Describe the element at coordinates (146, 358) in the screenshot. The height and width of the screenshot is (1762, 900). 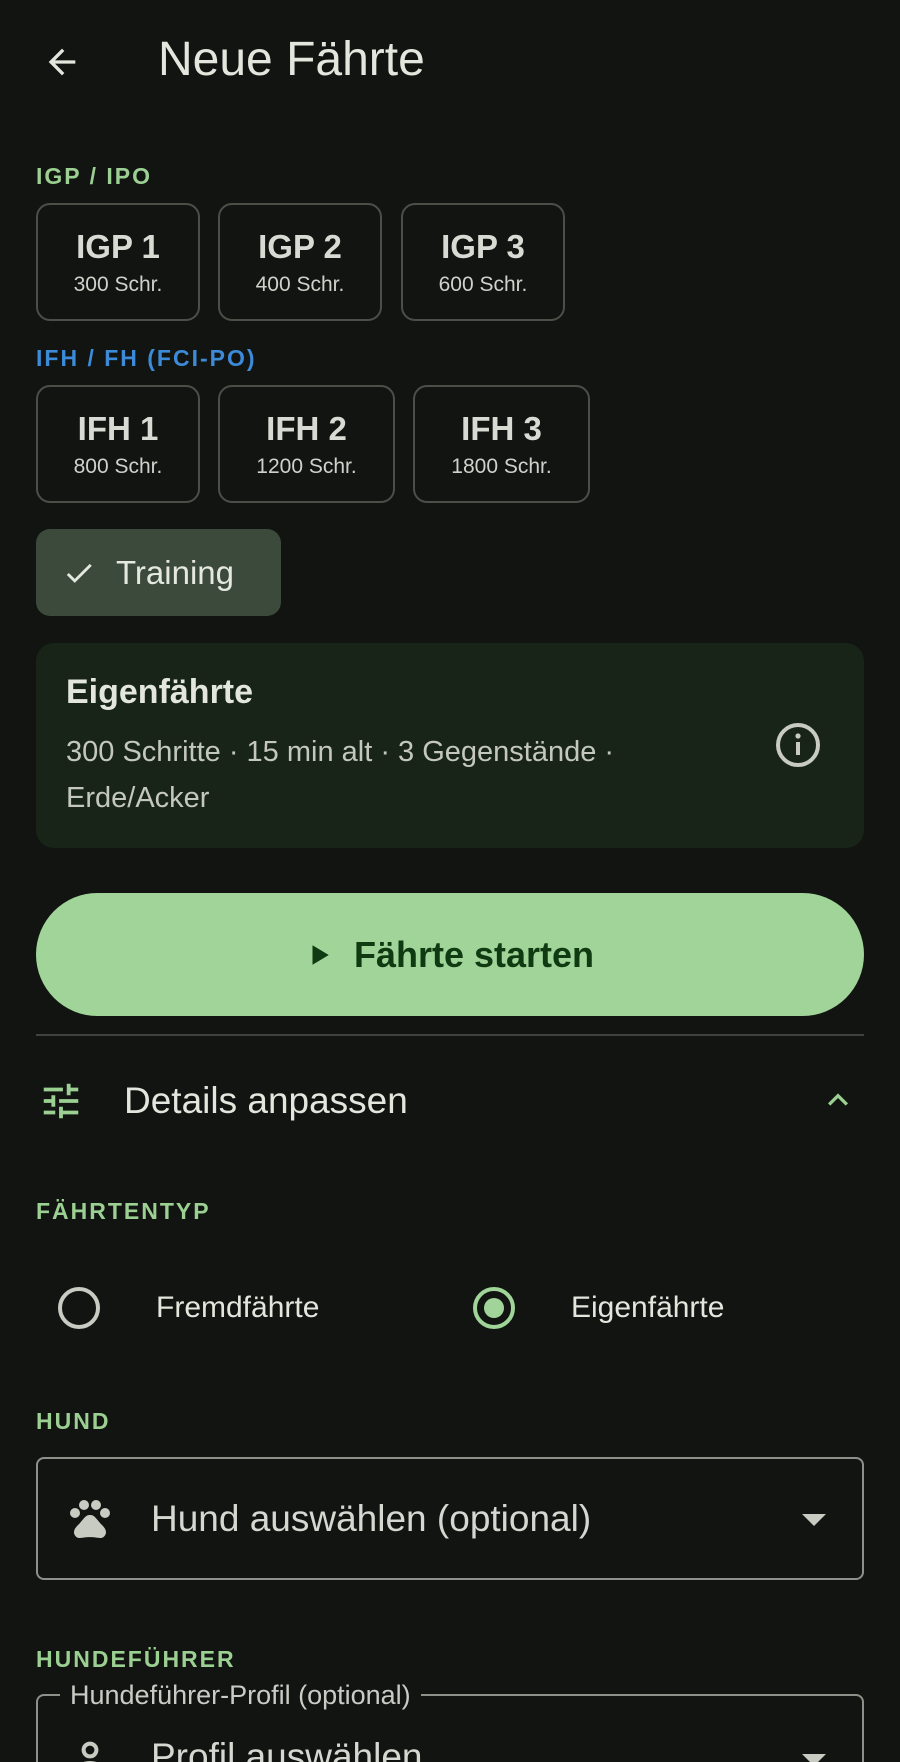
I see `ifh-section-label: IFH / FH (FCI-PO)` at that location.